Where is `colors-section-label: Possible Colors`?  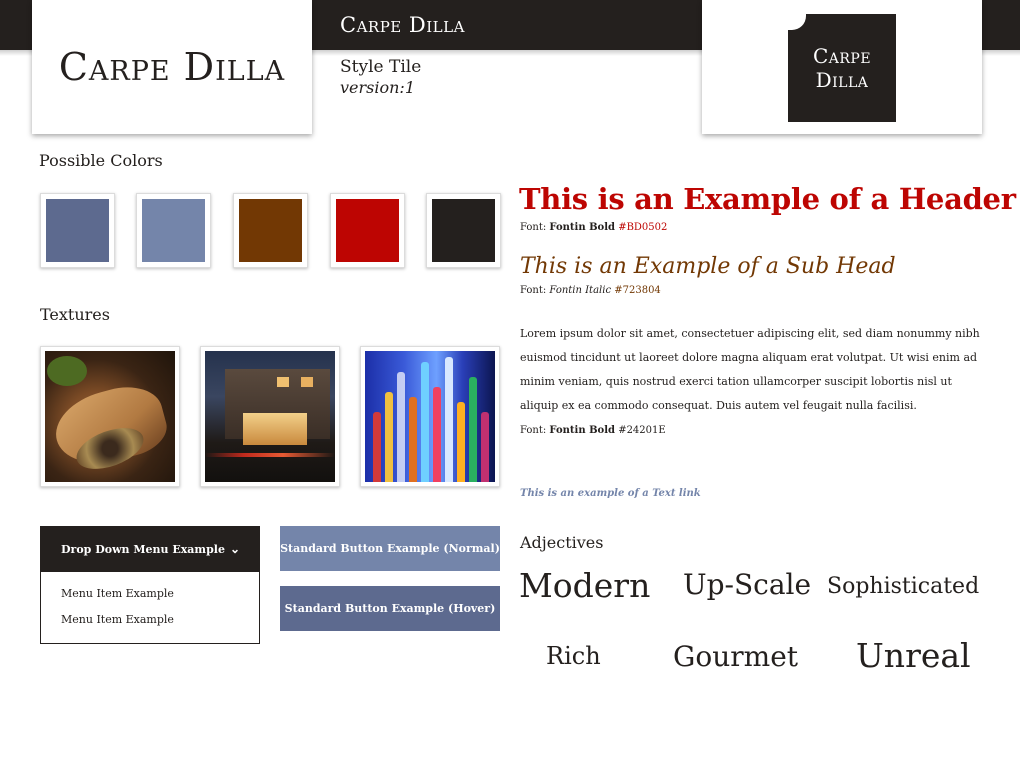 colors-section-label: Possible Colors is located at coordinates (101, 160).